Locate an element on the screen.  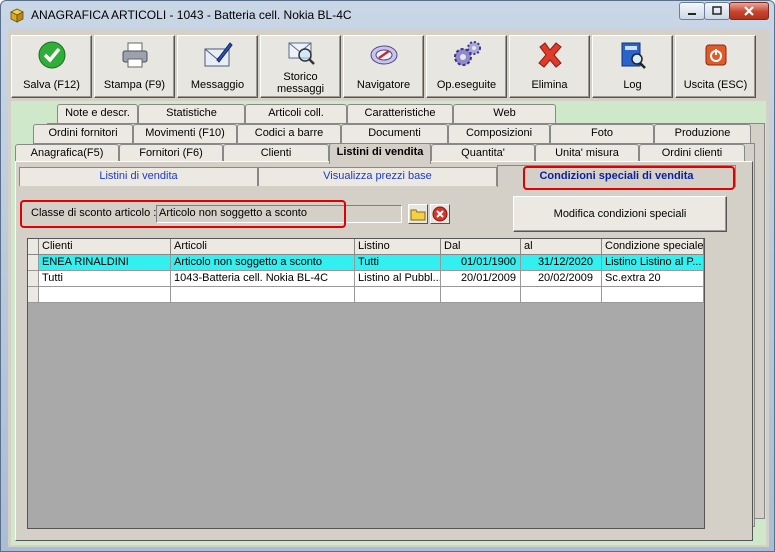
cell-articoli is located at coordinates (263, 295).